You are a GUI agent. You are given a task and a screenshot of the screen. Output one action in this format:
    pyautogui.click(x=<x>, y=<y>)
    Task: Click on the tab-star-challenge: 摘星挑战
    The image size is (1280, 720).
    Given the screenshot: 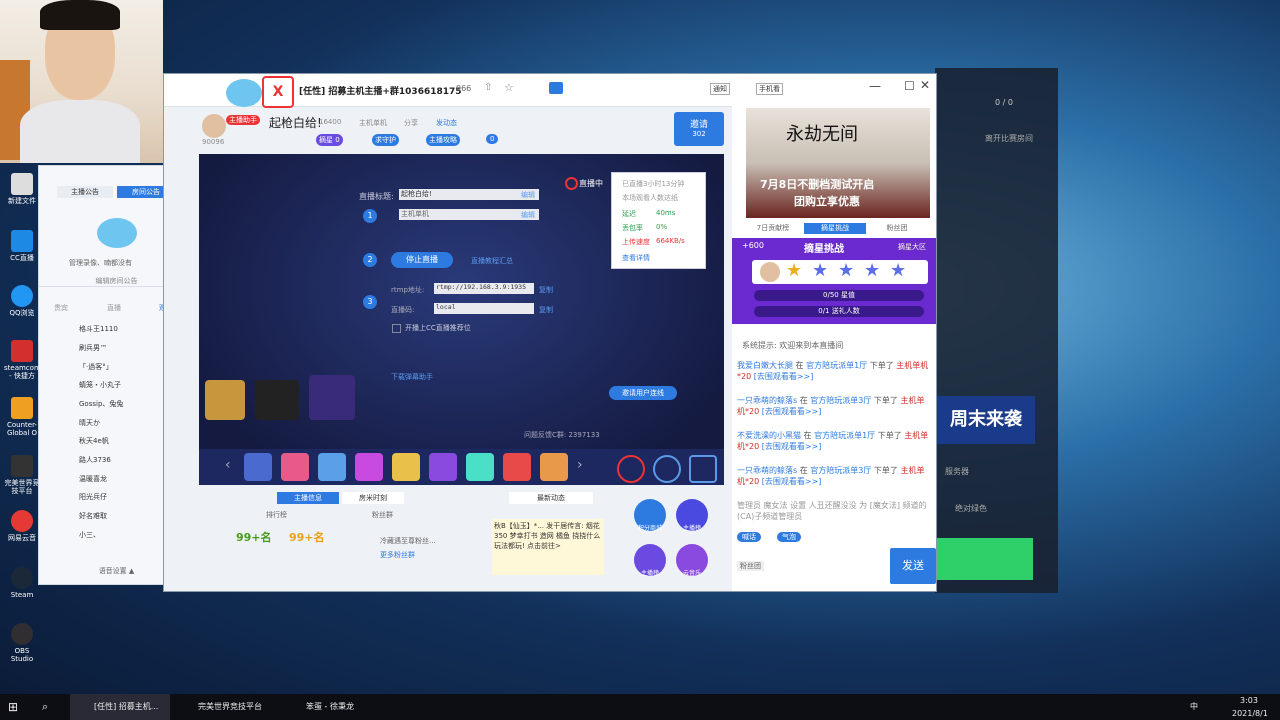 What is the action you would take?
    pyautogui.click(x=835, y=228)
    